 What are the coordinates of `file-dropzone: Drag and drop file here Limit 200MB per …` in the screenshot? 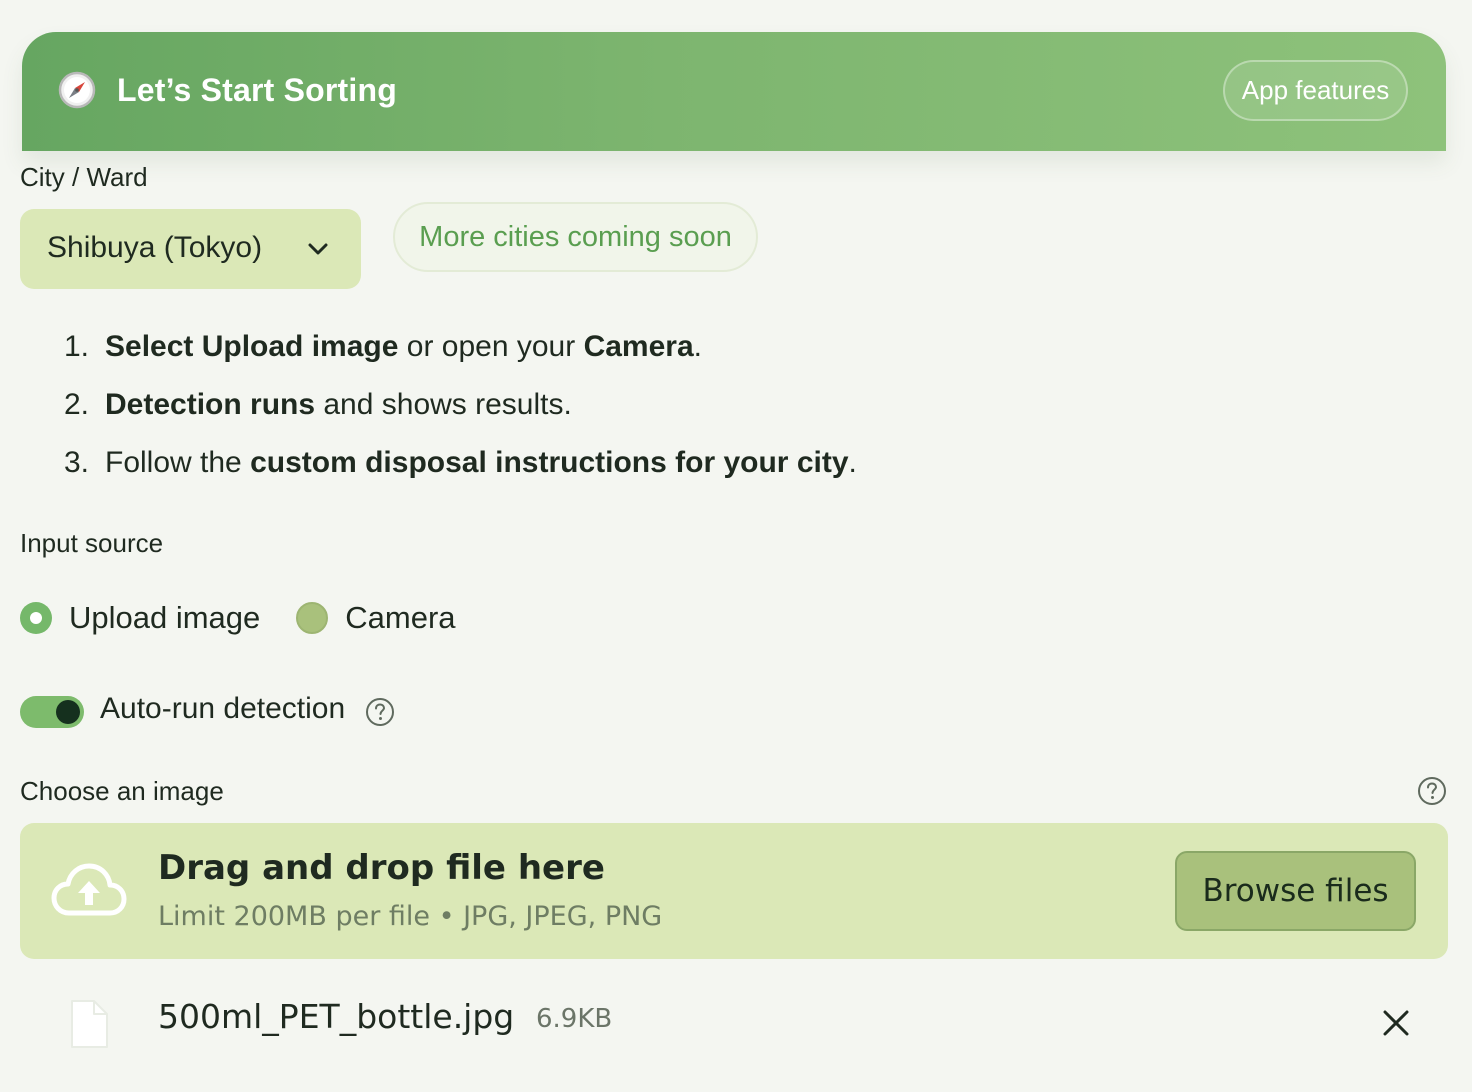 It's located at (734, 891).